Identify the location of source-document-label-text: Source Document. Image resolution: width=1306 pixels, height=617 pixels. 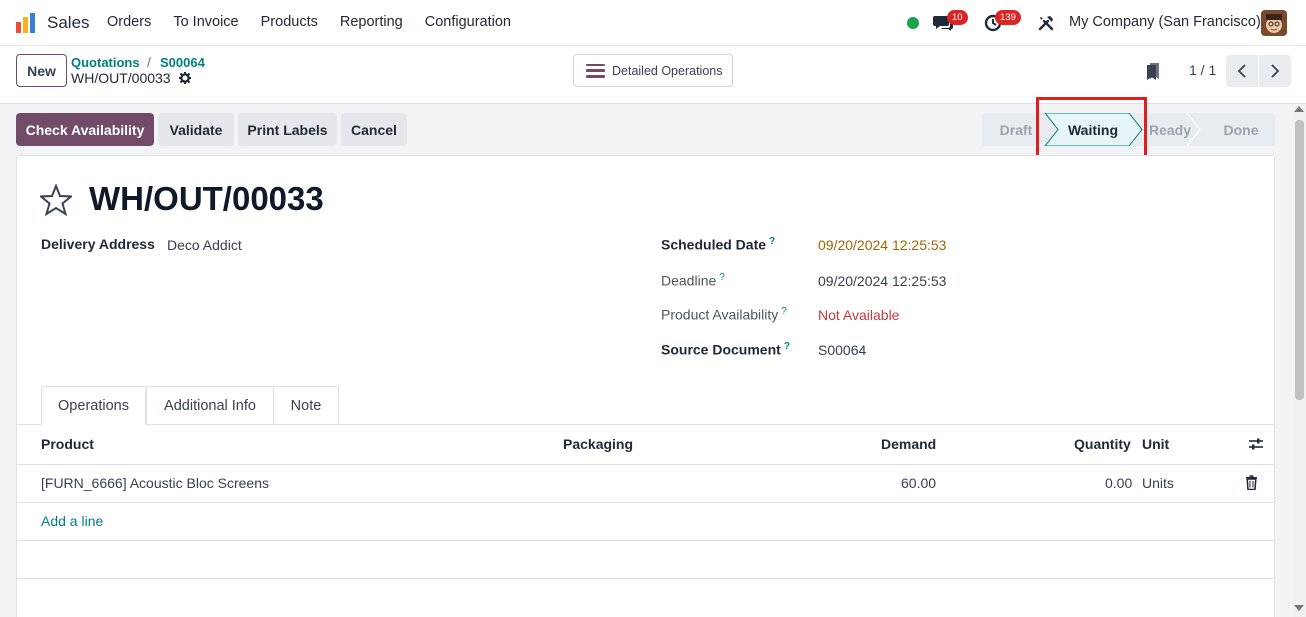
(721, 349).